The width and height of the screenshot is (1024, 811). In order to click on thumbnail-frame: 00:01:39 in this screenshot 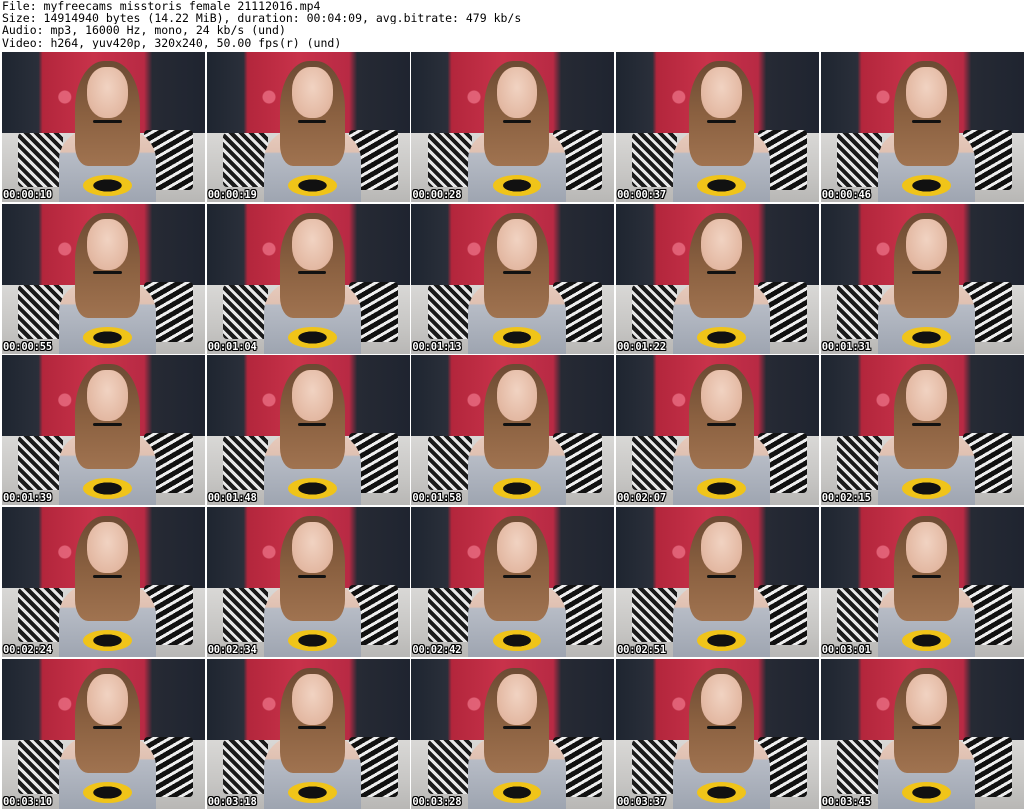, I will do `click(103, 430)`.